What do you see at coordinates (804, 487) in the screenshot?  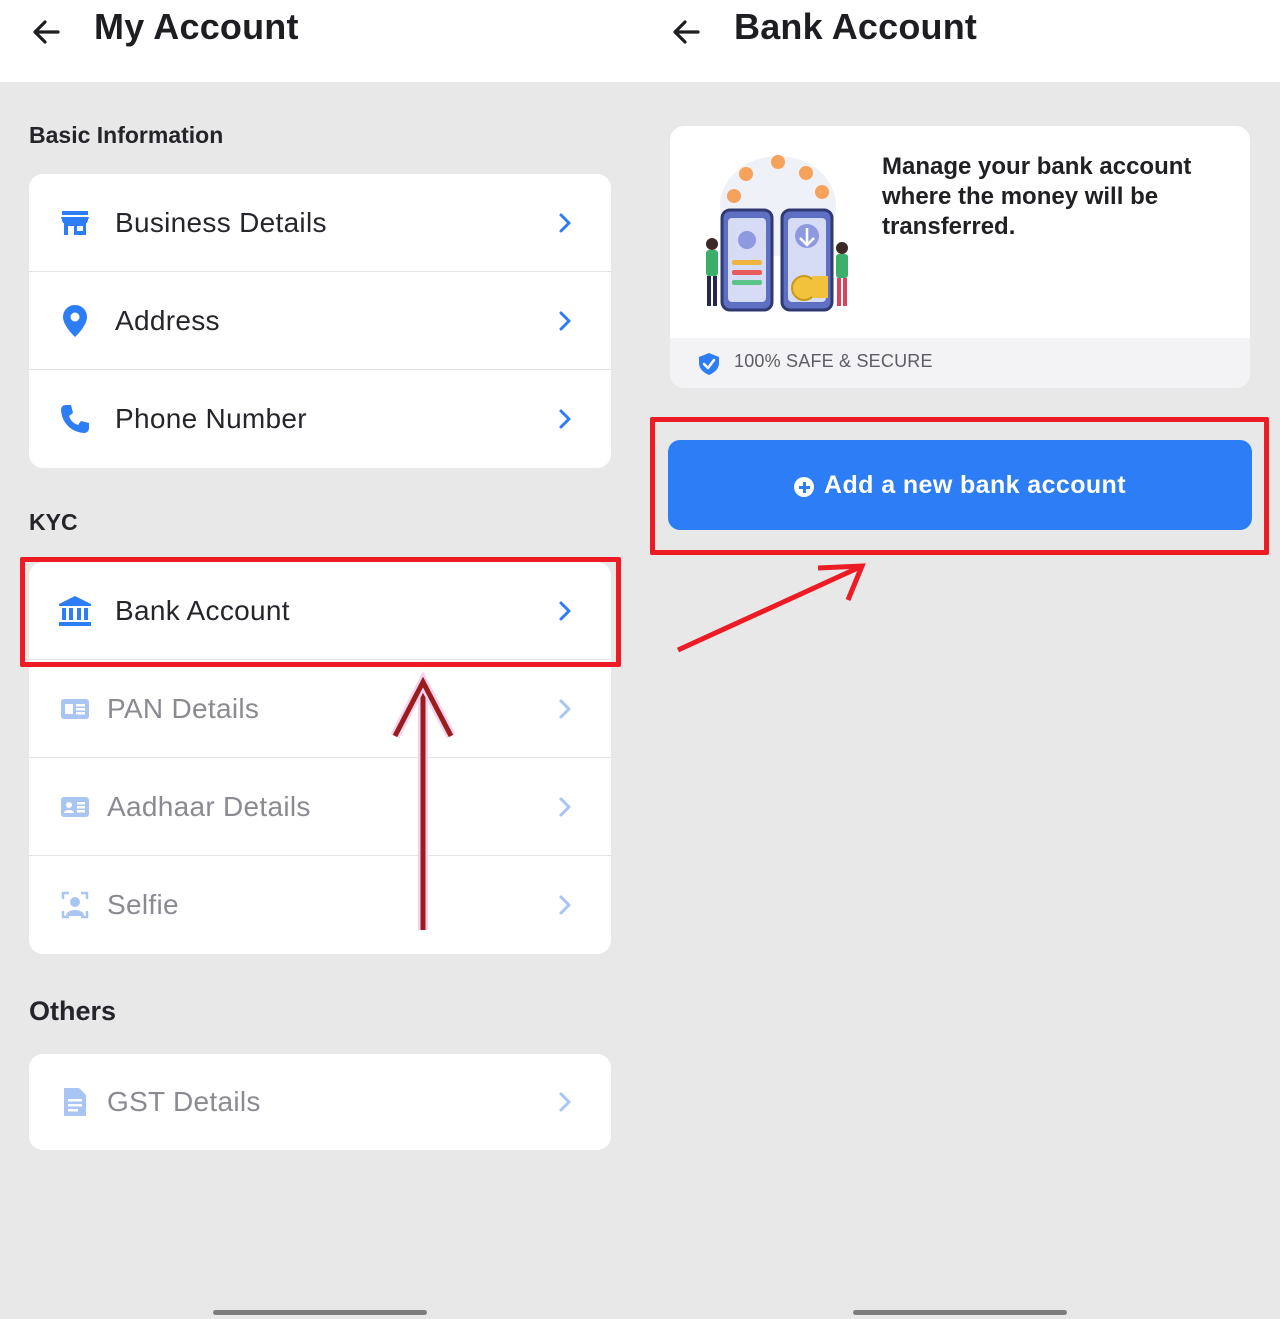 I see `plus-circle-icon` at bounding box center [804, 487].